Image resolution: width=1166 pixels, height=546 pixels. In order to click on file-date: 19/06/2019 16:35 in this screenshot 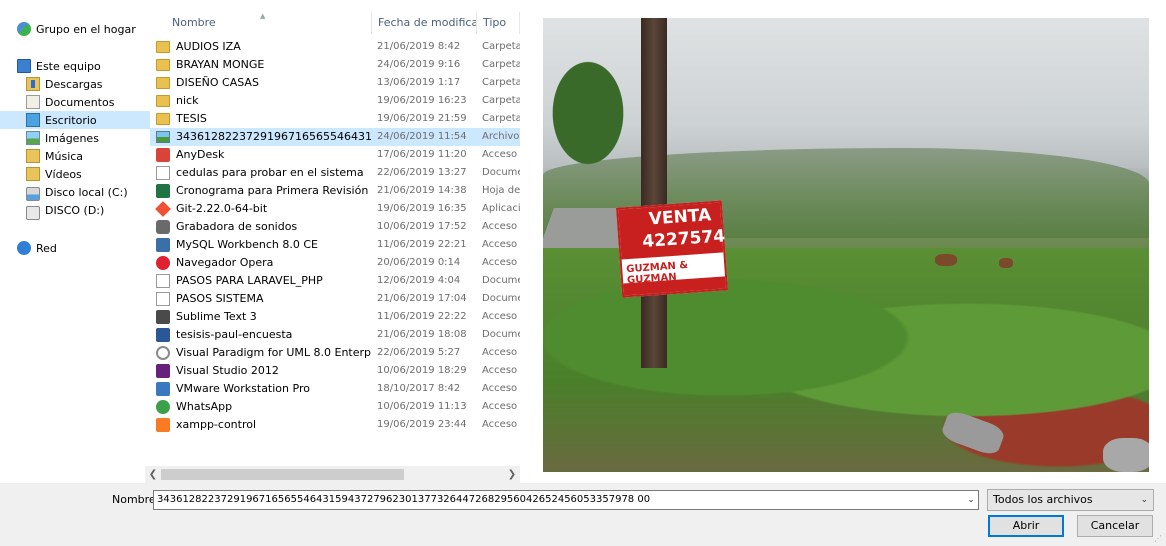, I will do `click(422, 208)`.